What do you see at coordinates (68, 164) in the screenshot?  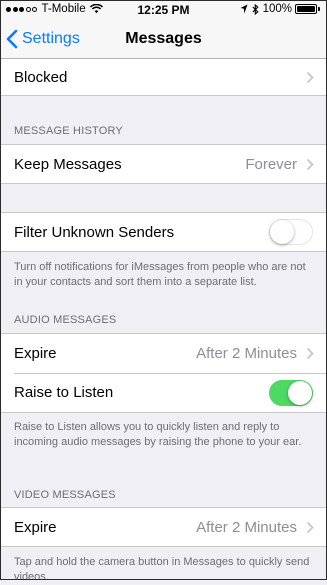 I see `keep-messages-label: Keep Messages` at bounding box center [68, 164].